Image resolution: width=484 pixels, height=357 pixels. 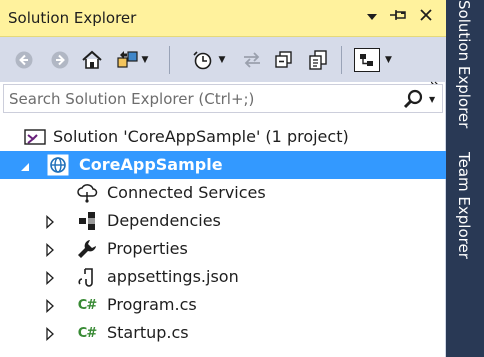 I want to click on tree-row-dependencies: Dependencies, so click(x=223, y=221).